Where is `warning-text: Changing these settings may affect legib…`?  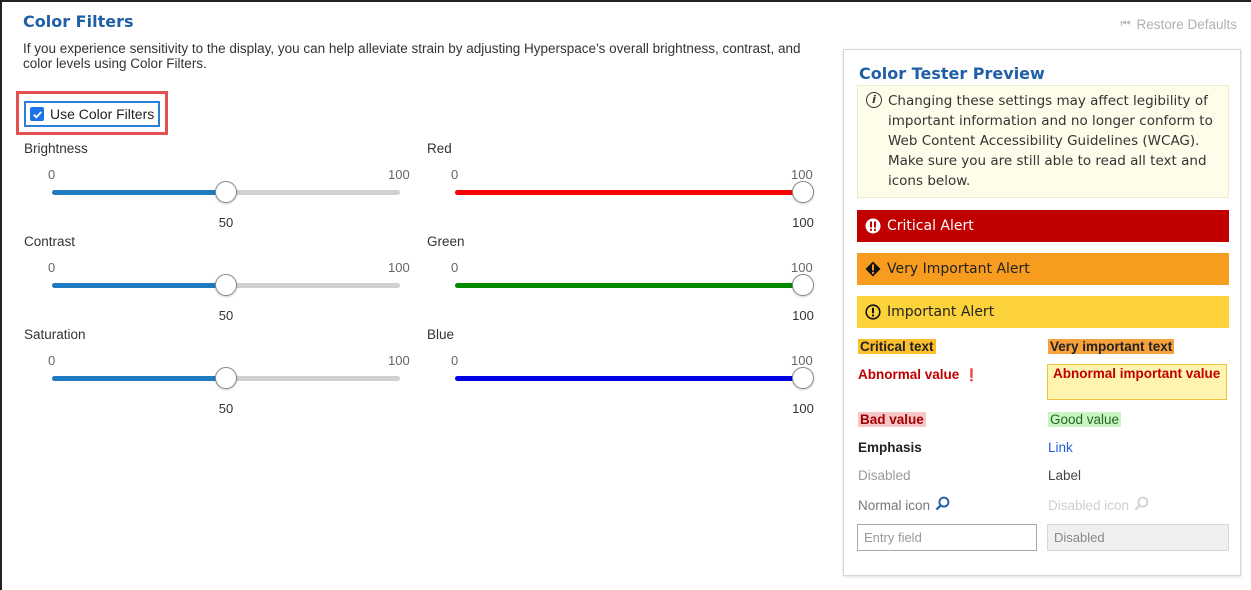
warning-text: Changing these settings may affect legib… is located at coordinates (1050, 141).